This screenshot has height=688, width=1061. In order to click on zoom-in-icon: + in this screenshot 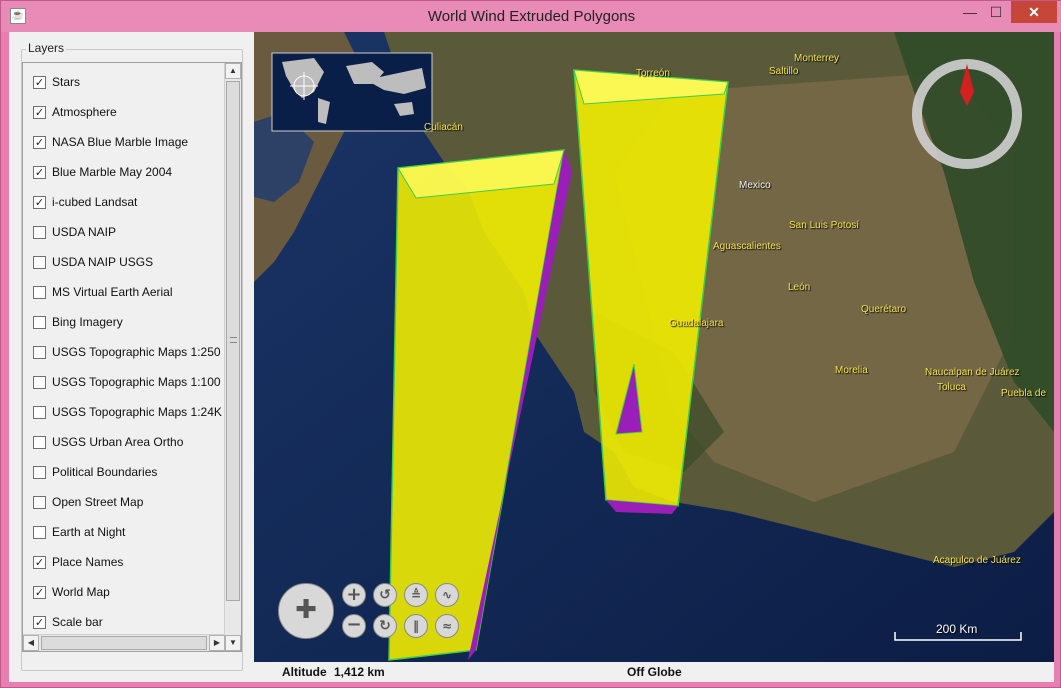, I will do `click(354, 595)`.